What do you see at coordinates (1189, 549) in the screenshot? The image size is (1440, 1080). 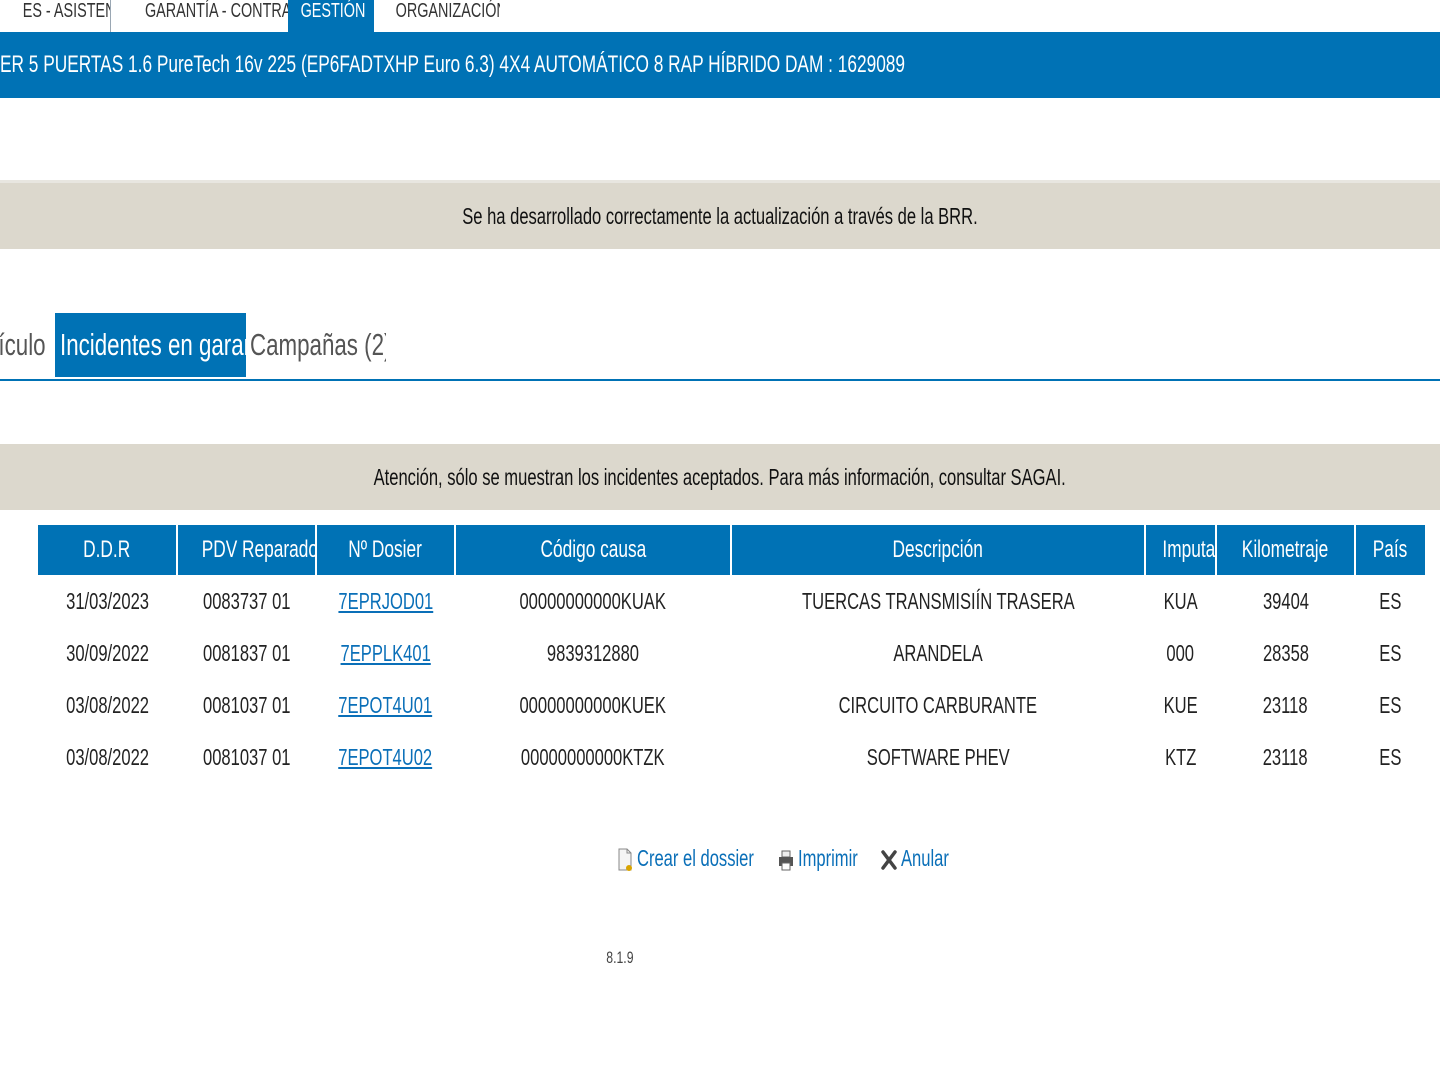 I see `column-header-label: Imputación` at bounding box center [1189, 549].